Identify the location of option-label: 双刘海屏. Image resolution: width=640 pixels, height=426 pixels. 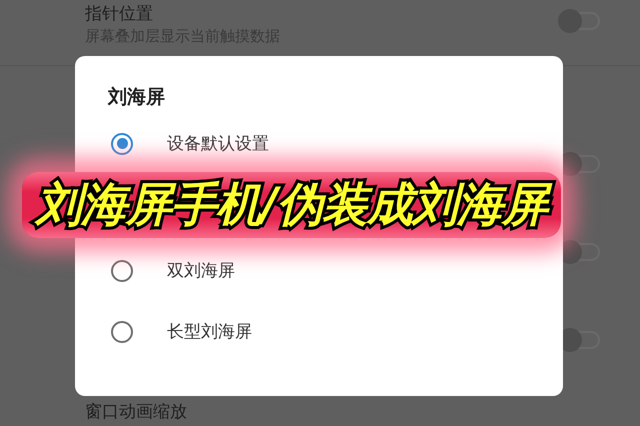
(201, 270).